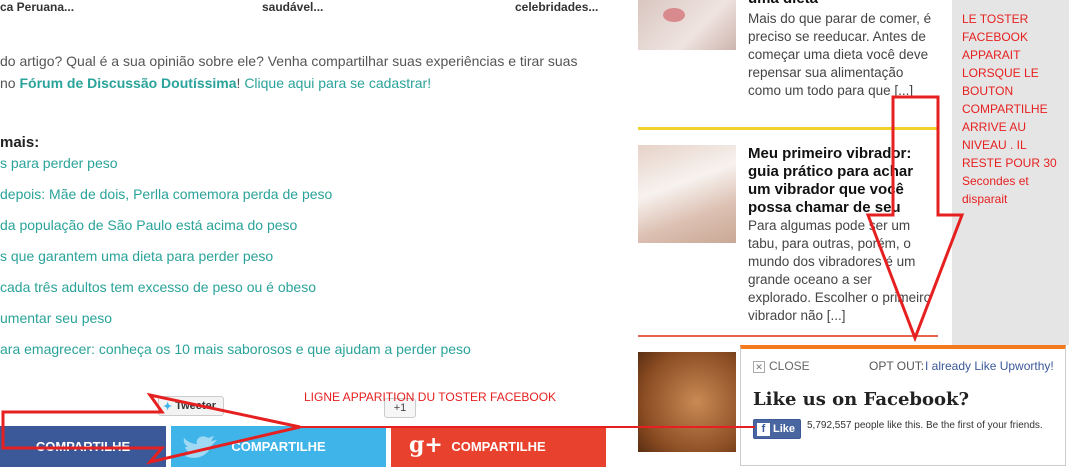 The width and height of the screenshot is (1069, 467). What do you see at coordinates (915, 219) in the screenshot?
I see `annotation-arrow-down` at bounding box center [915, 219].